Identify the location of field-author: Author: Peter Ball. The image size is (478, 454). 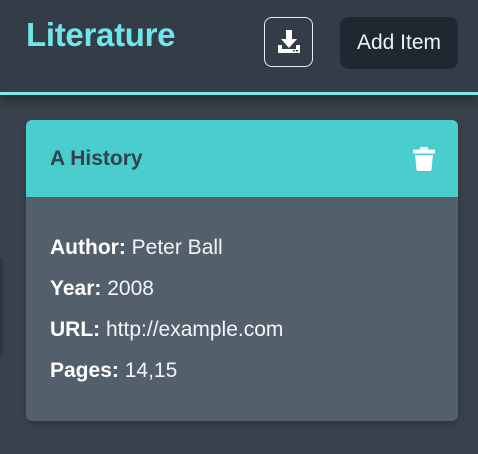
(166, 255).